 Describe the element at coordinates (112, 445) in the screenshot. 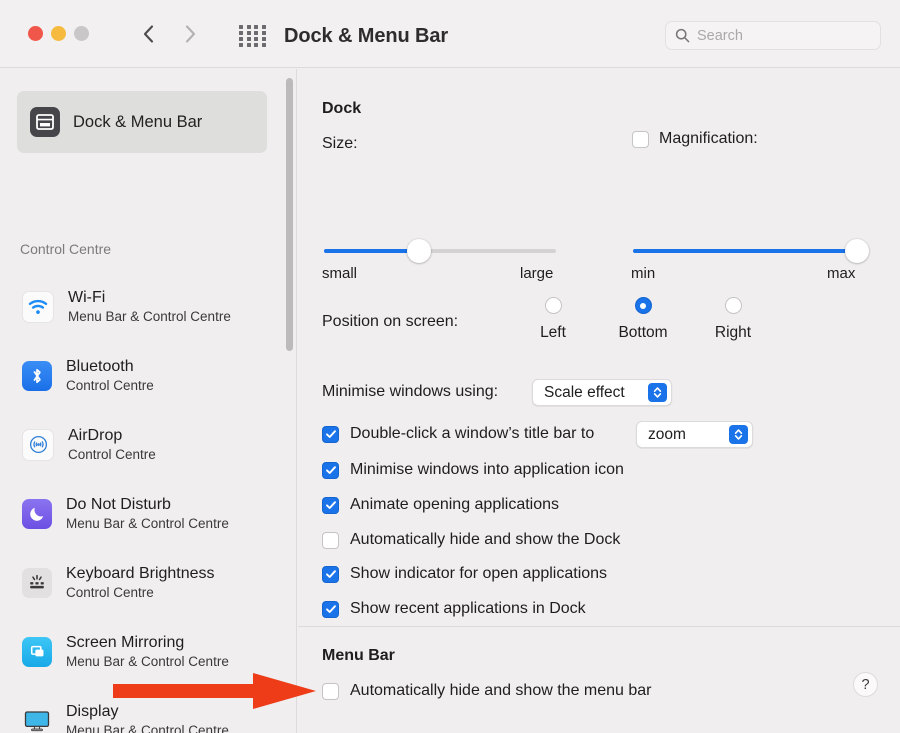

I see `sidebar-item-text: AirDrop Control Centre` at that location.